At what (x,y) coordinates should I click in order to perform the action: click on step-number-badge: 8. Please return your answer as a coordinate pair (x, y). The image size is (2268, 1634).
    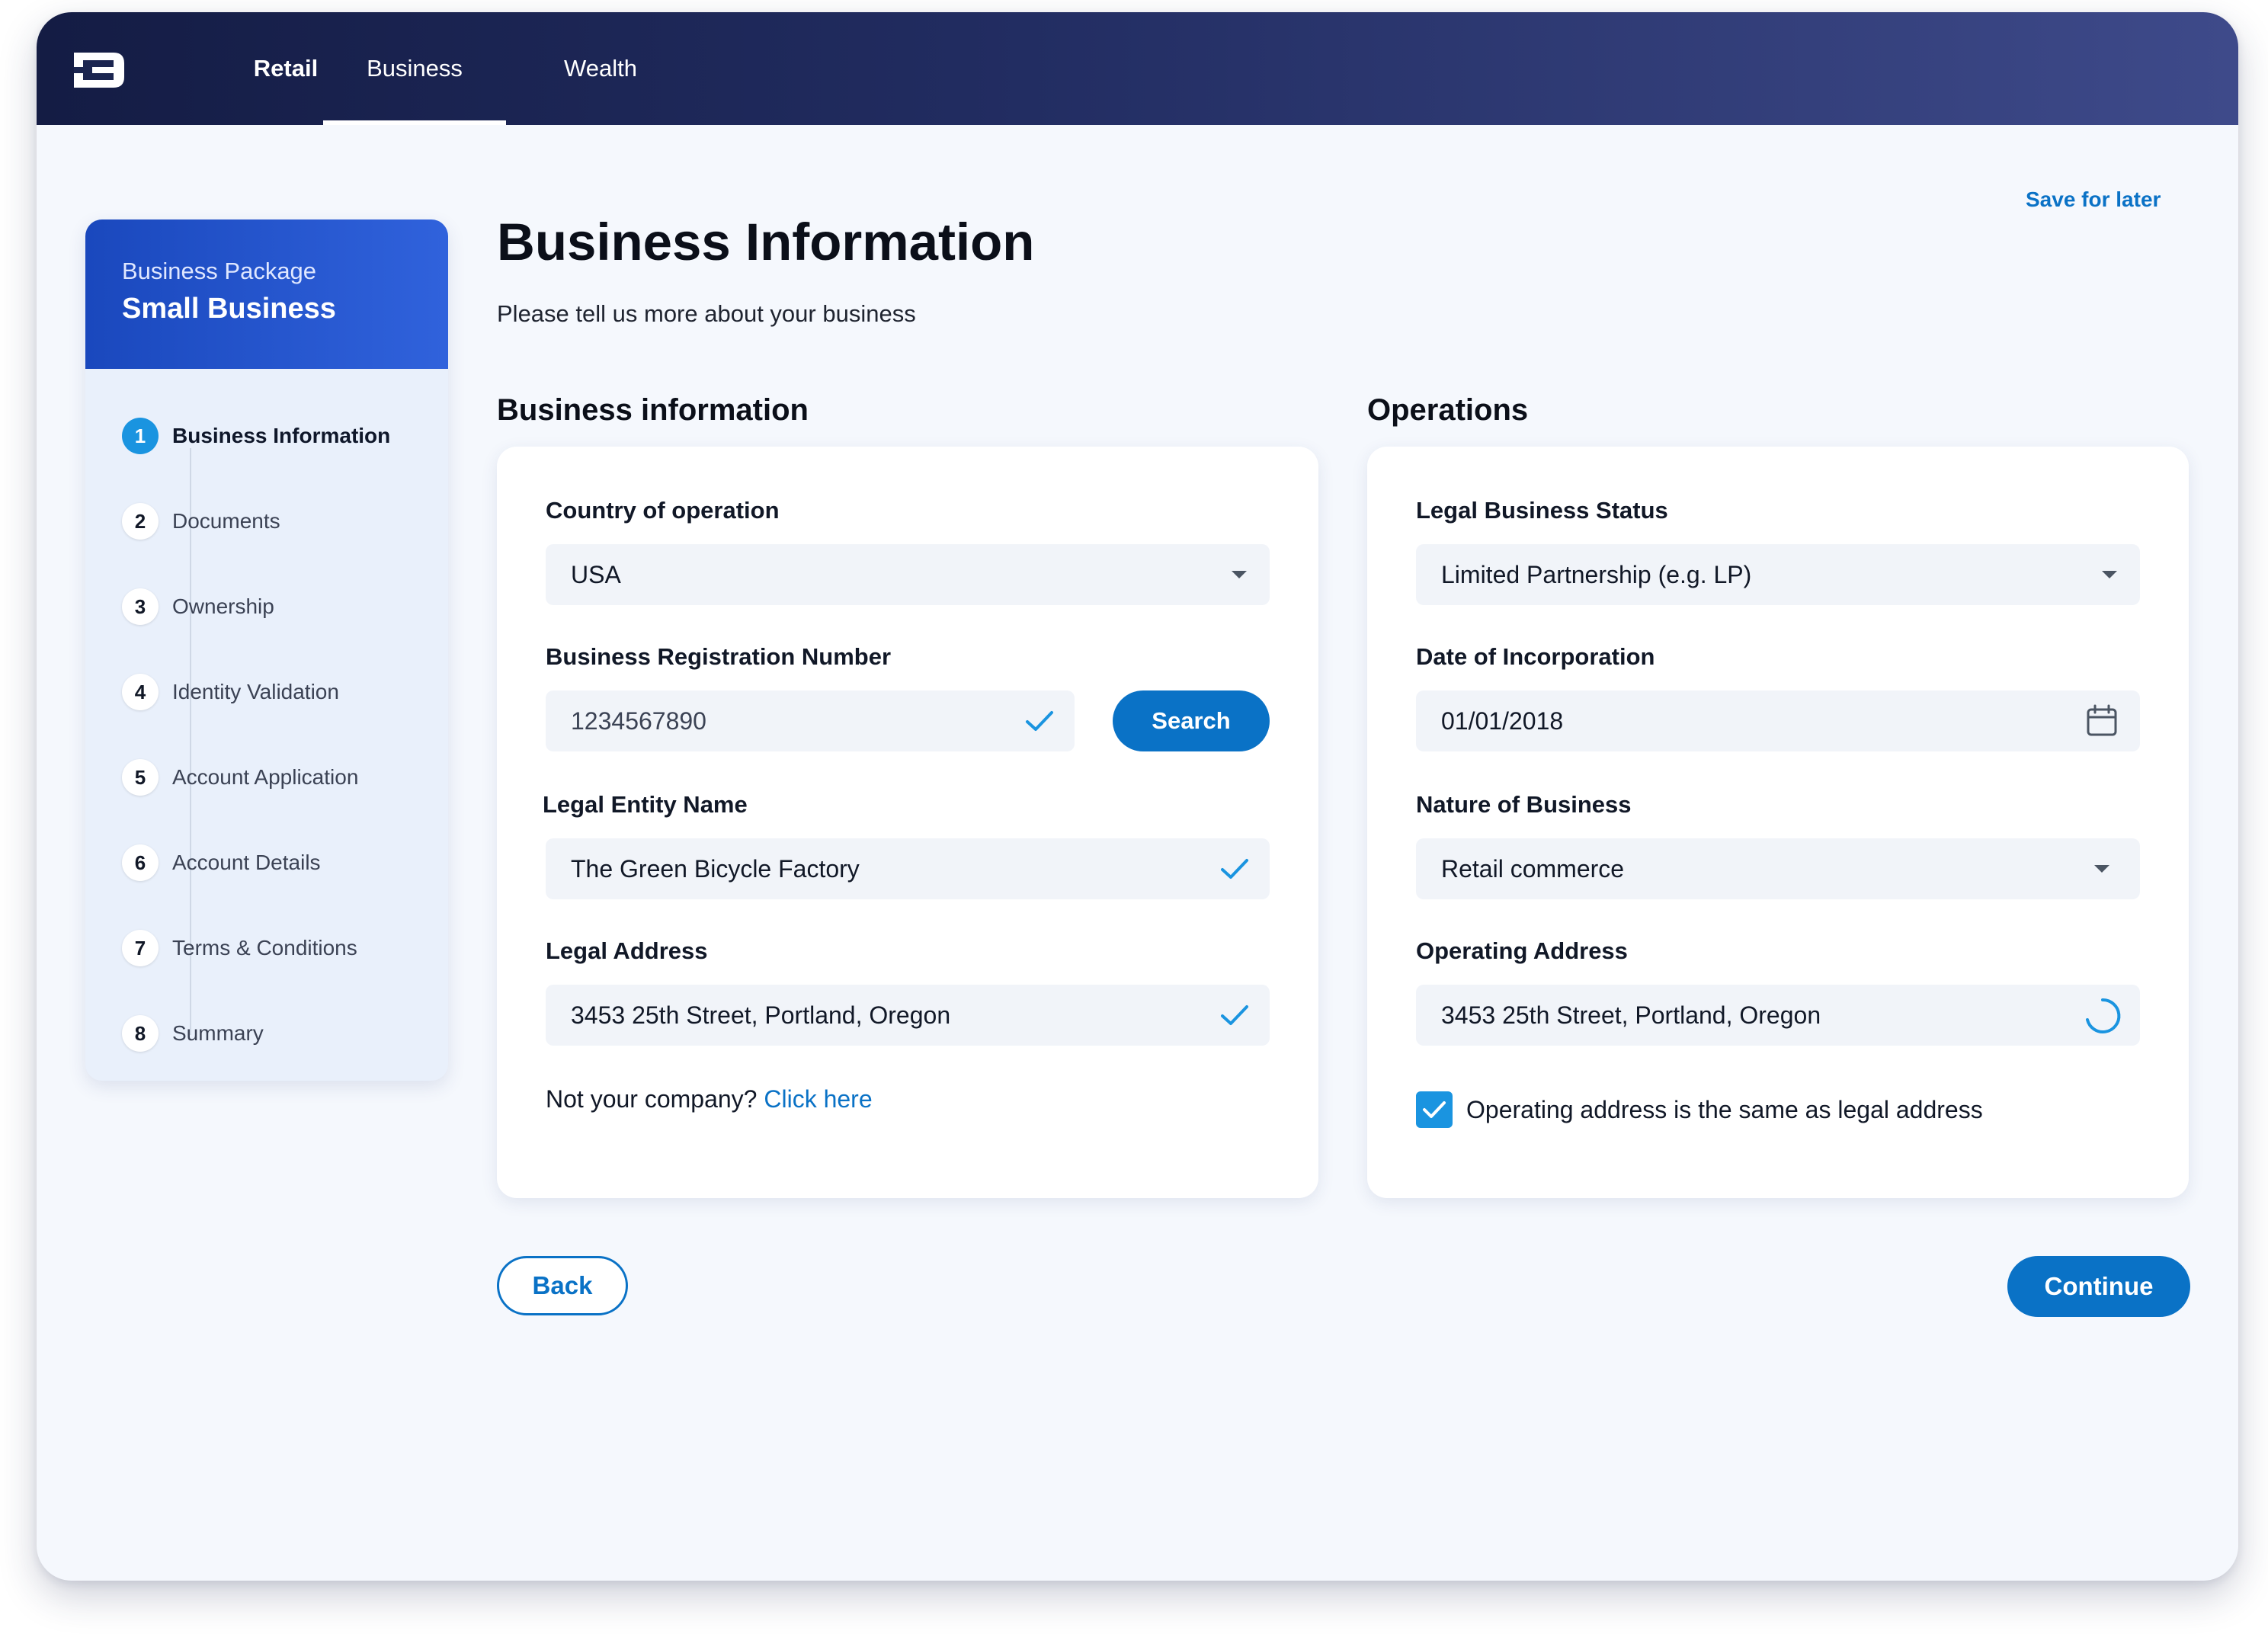
    Looking at the image, I should click on (140, 1033).